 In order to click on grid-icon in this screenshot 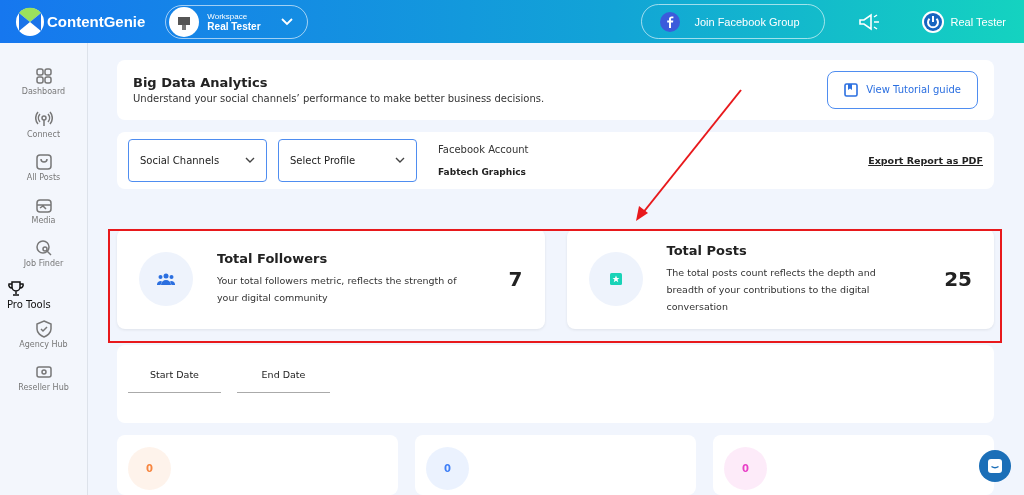, I will do `click(43, 76)`.